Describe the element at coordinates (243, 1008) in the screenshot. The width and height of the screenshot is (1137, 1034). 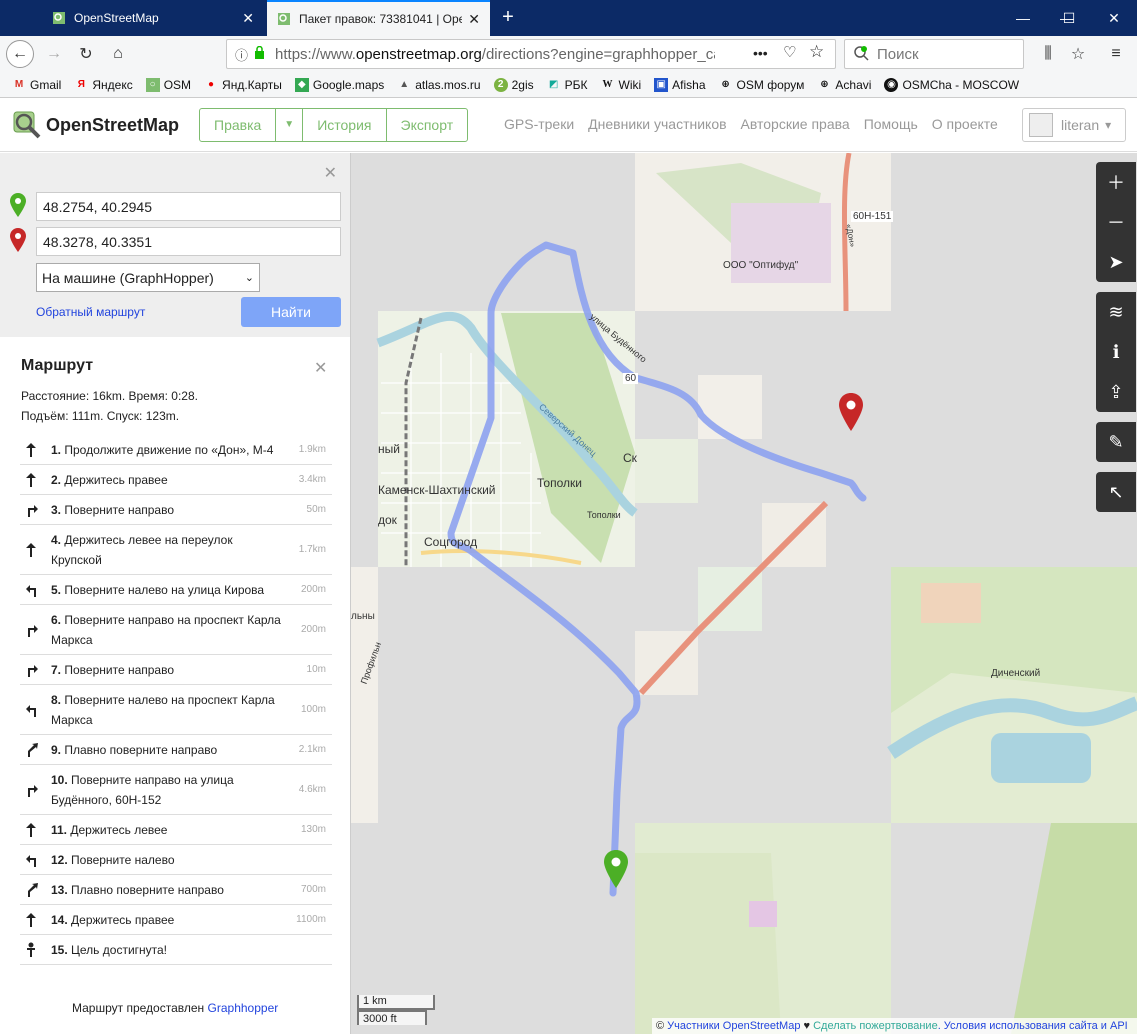
I see `graphhopper-link: Graphhopper` at that location.